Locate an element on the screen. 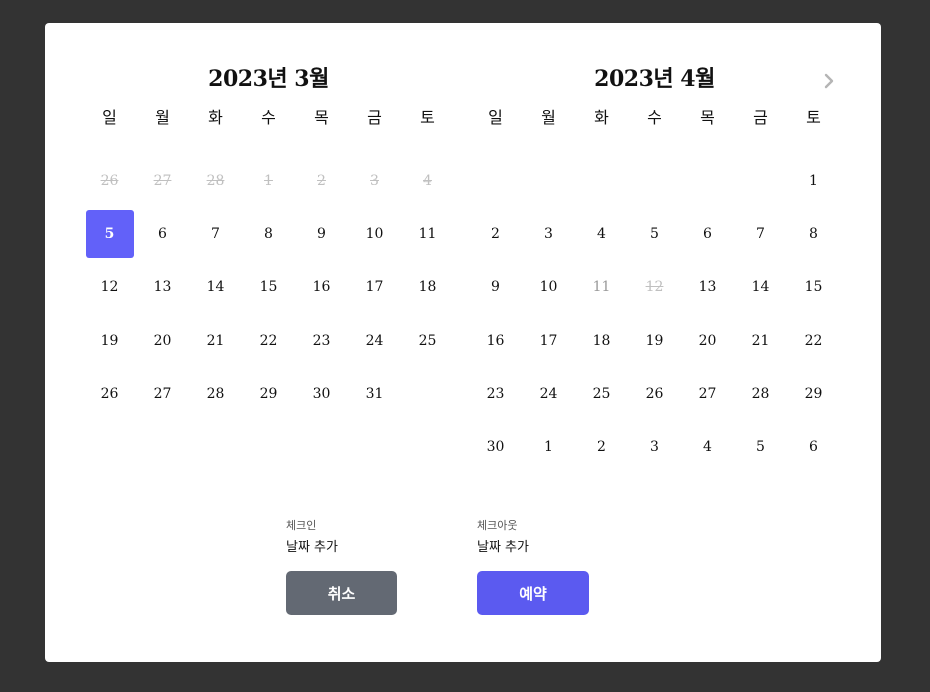 The image size is (930, 692). weekday-header: 일월화수목금토 is located at coordinates (268, 118).